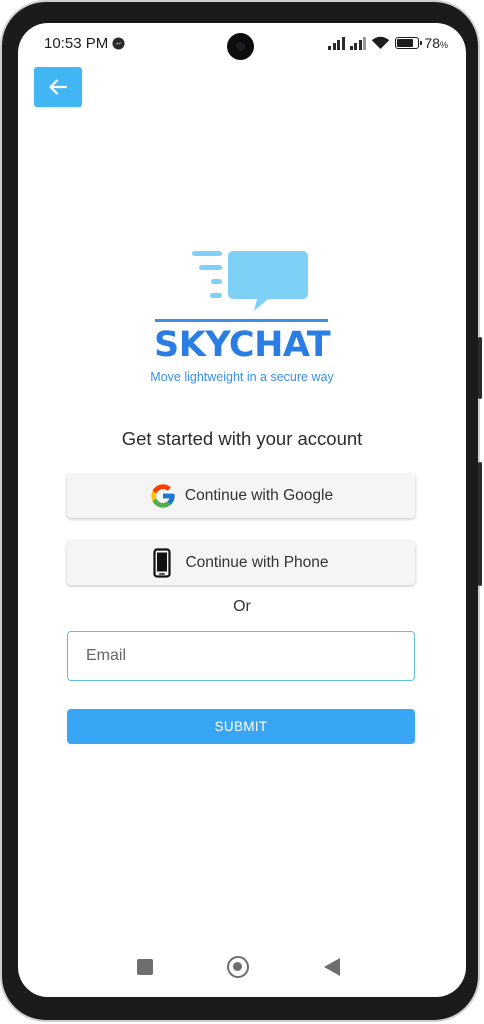 Image resolution: width=484 pixels, height=1024 pixels. What do you see at coordinates (436, 43) in the screenshot?
I see `battery-percentage: 78%` at bounding box center [436, 43].